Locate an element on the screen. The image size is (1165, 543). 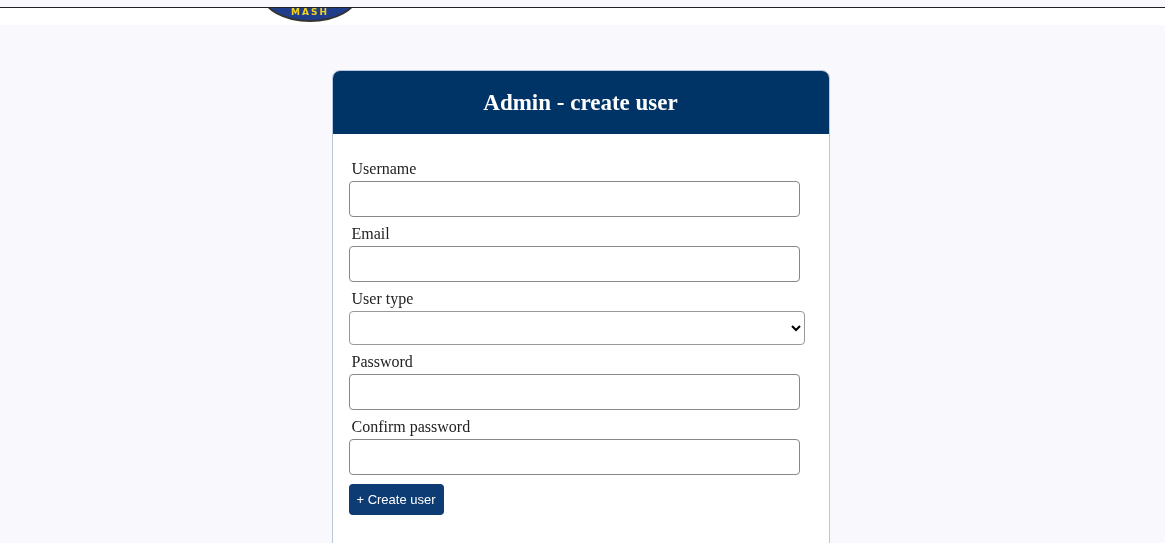
select-field is located at coordinates (576, 328).